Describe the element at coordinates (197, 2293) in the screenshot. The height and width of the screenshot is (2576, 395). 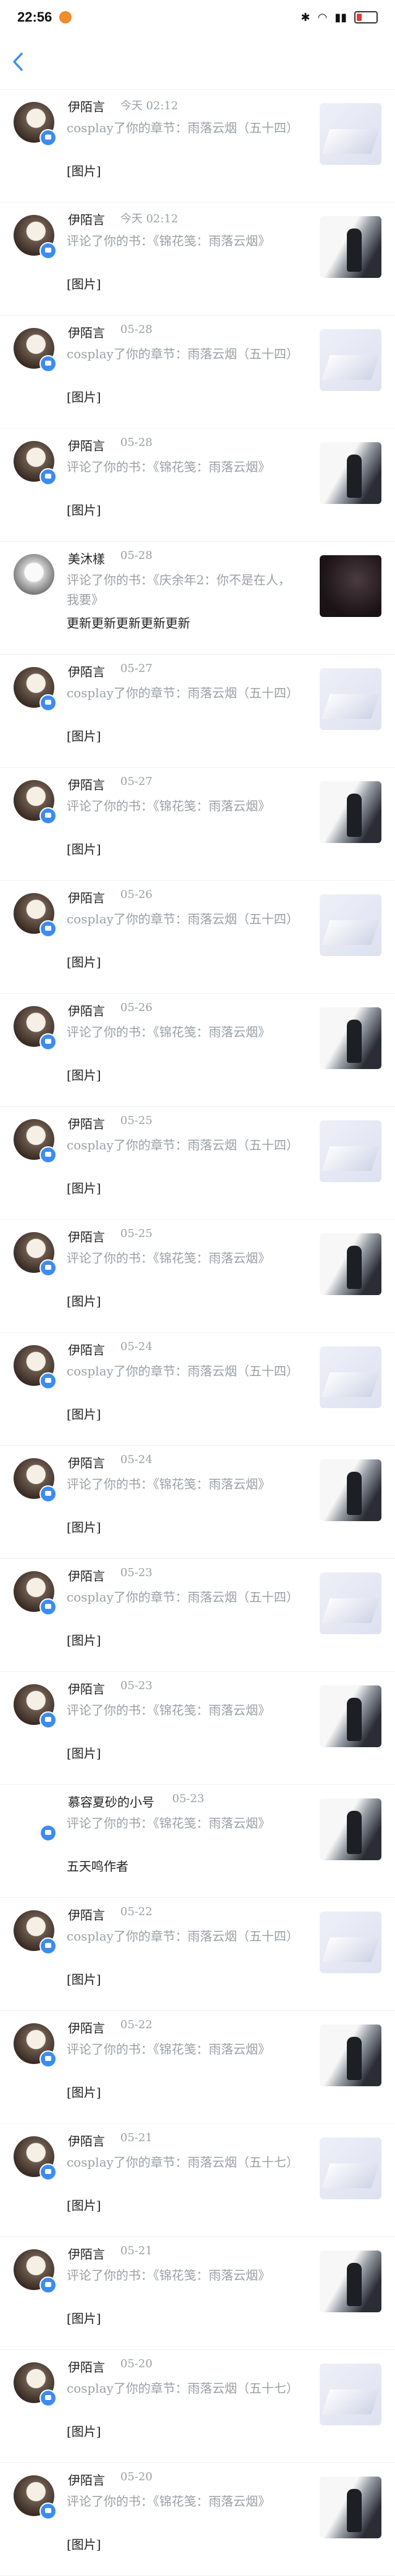
I see `list-item: 伊陌言 05-21 评论了你的书：《锦花笺：雨落云烟》 [图片]` at that location.